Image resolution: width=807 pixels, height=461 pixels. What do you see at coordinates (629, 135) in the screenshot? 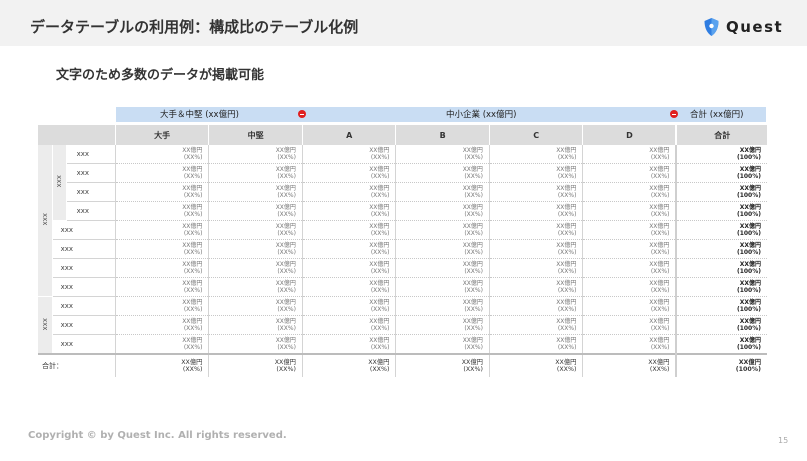
I see `column-header: D` at bounding box center [629, 135].